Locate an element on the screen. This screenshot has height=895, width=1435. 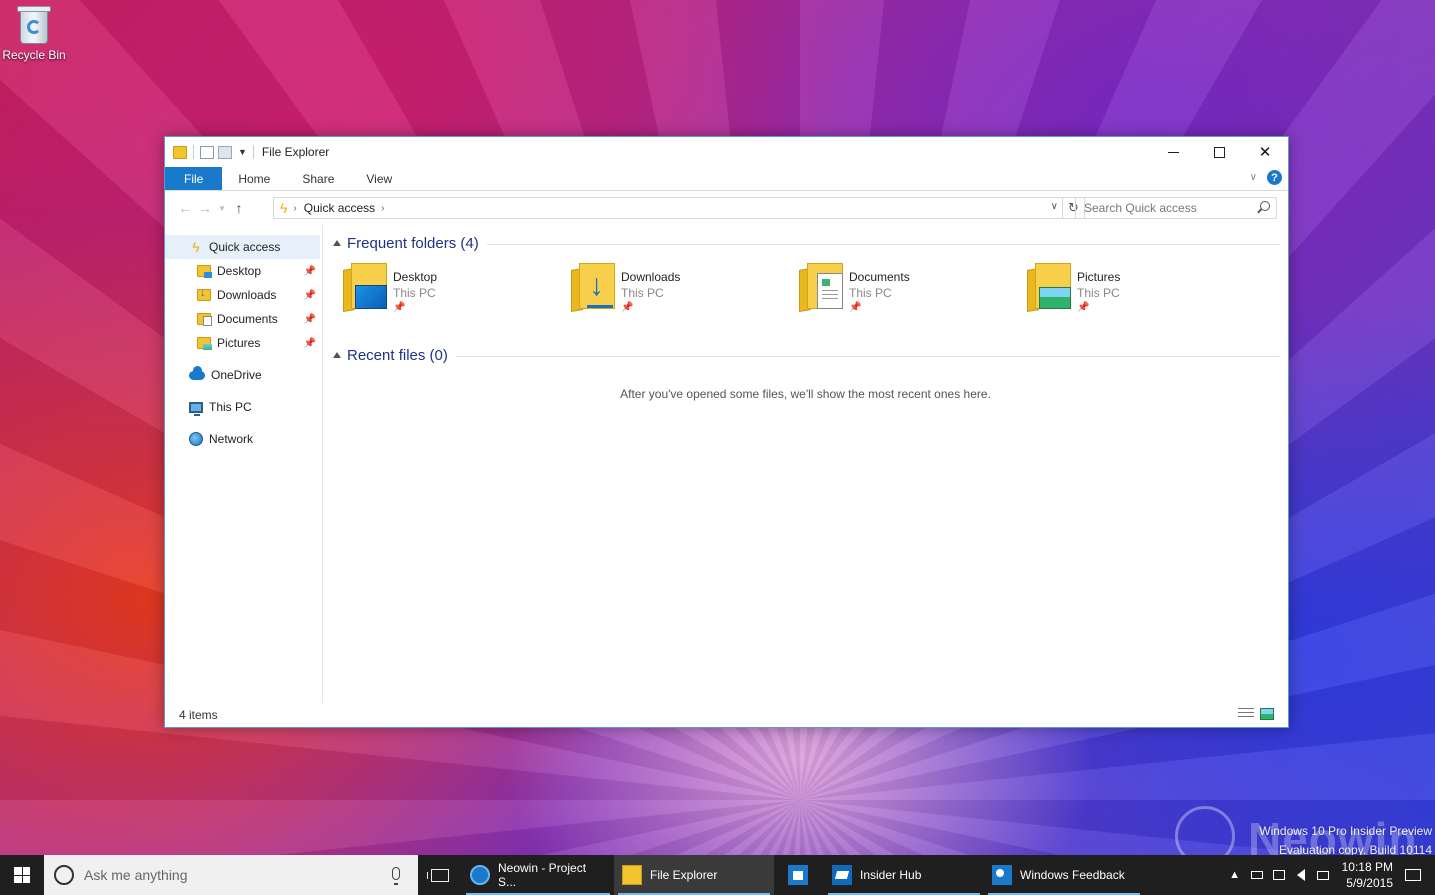
search-icon is located at coordinates (1265, 206).